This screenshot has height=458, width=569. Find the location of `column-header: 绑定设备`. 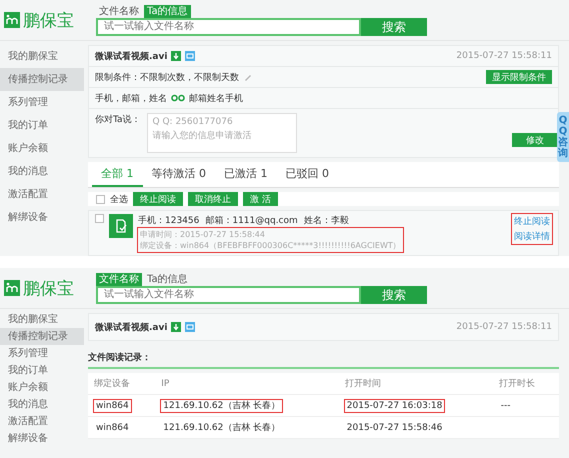

column-header: 绑定设备 is located at coordinates (122, 383).